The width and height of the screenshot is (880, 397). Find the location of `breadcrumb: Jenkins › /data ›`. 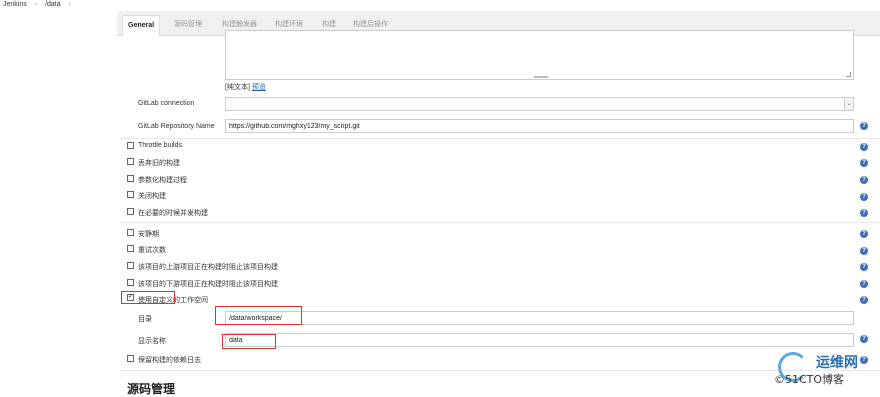

breadcrumb: Jenkins › /data › is located at coordinates (35, 5).